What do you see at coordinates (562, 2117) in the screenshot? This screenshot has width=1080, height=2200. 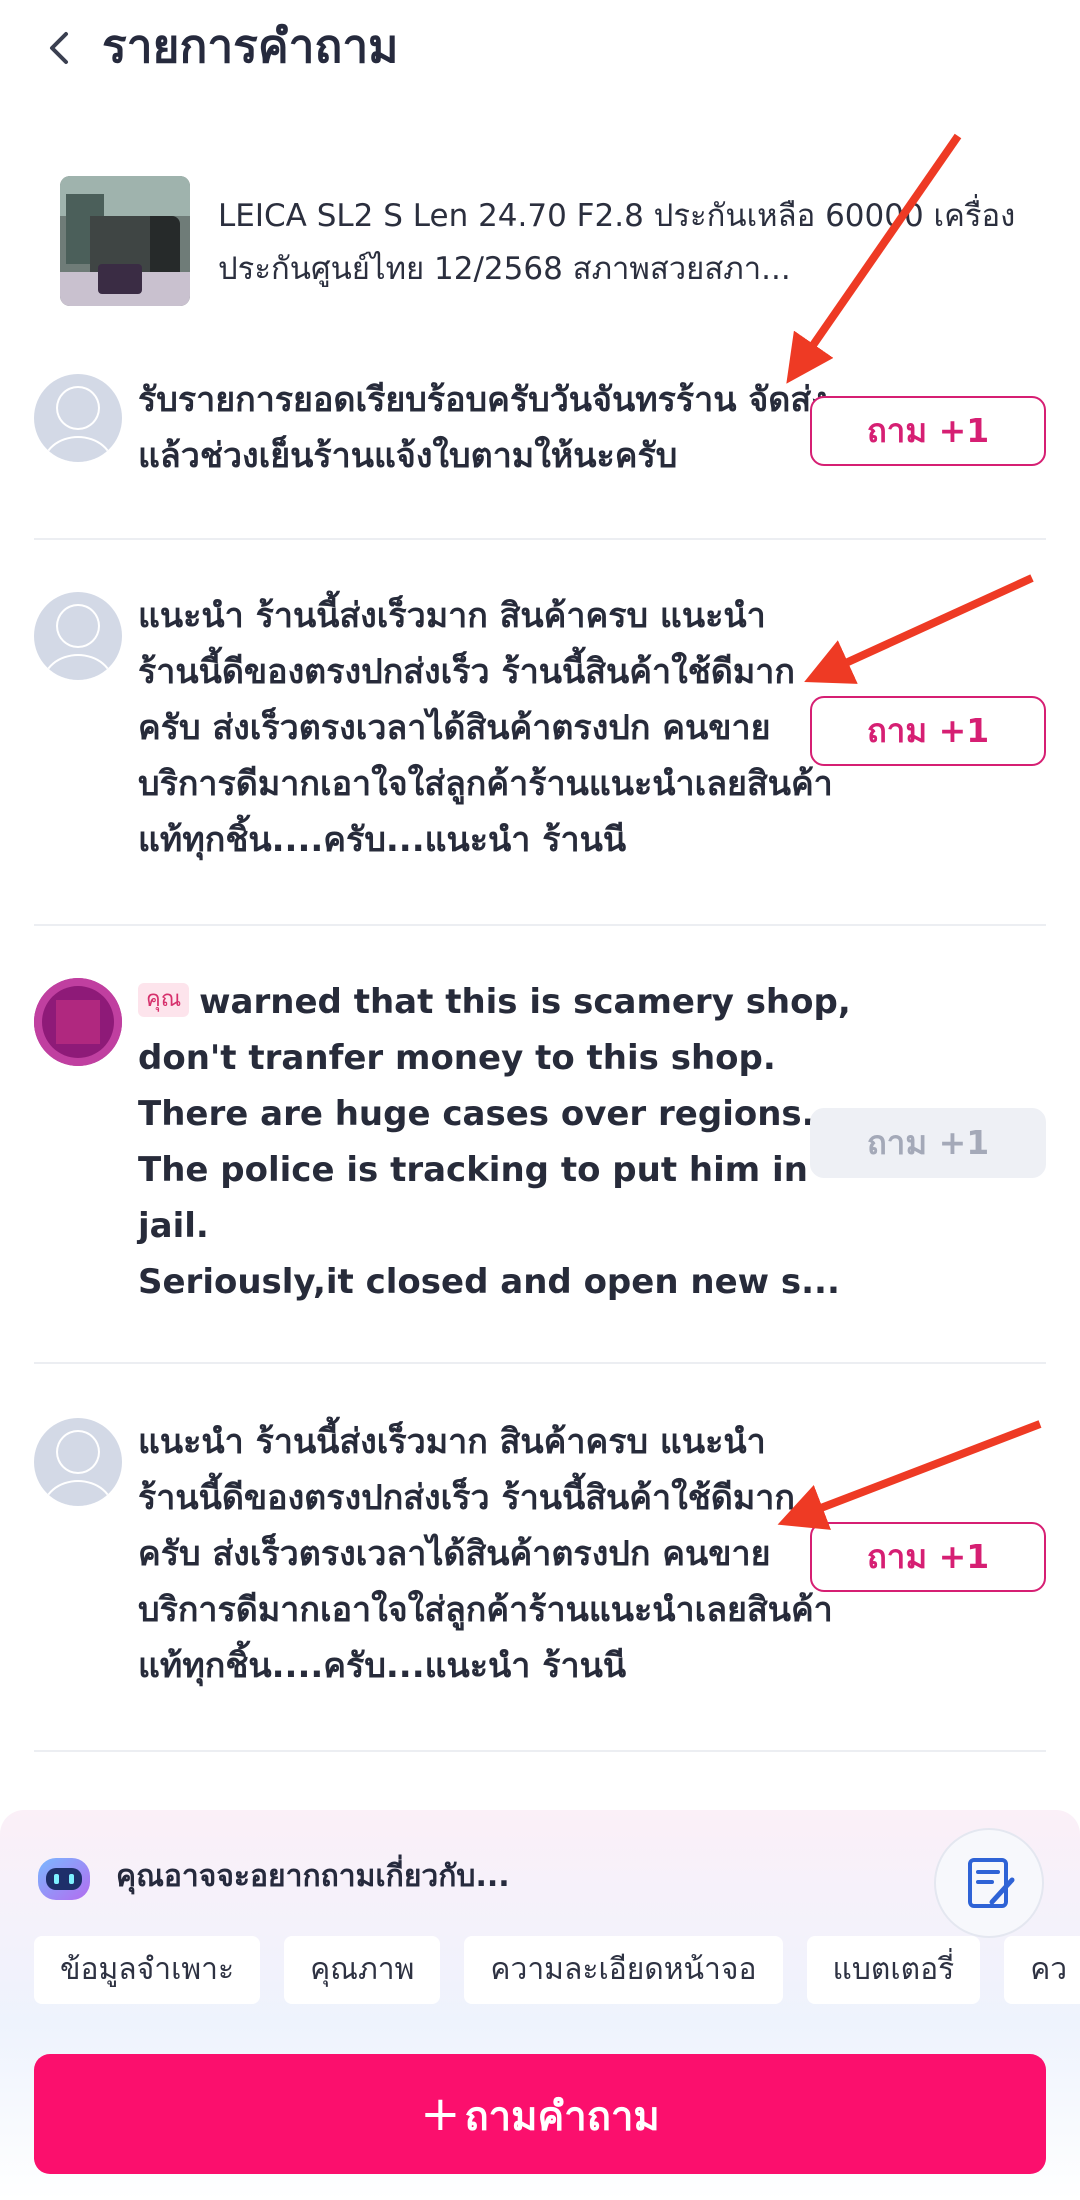 I see `ask-question-label: ถามคำถาม` at bounding box center [562, 2117].